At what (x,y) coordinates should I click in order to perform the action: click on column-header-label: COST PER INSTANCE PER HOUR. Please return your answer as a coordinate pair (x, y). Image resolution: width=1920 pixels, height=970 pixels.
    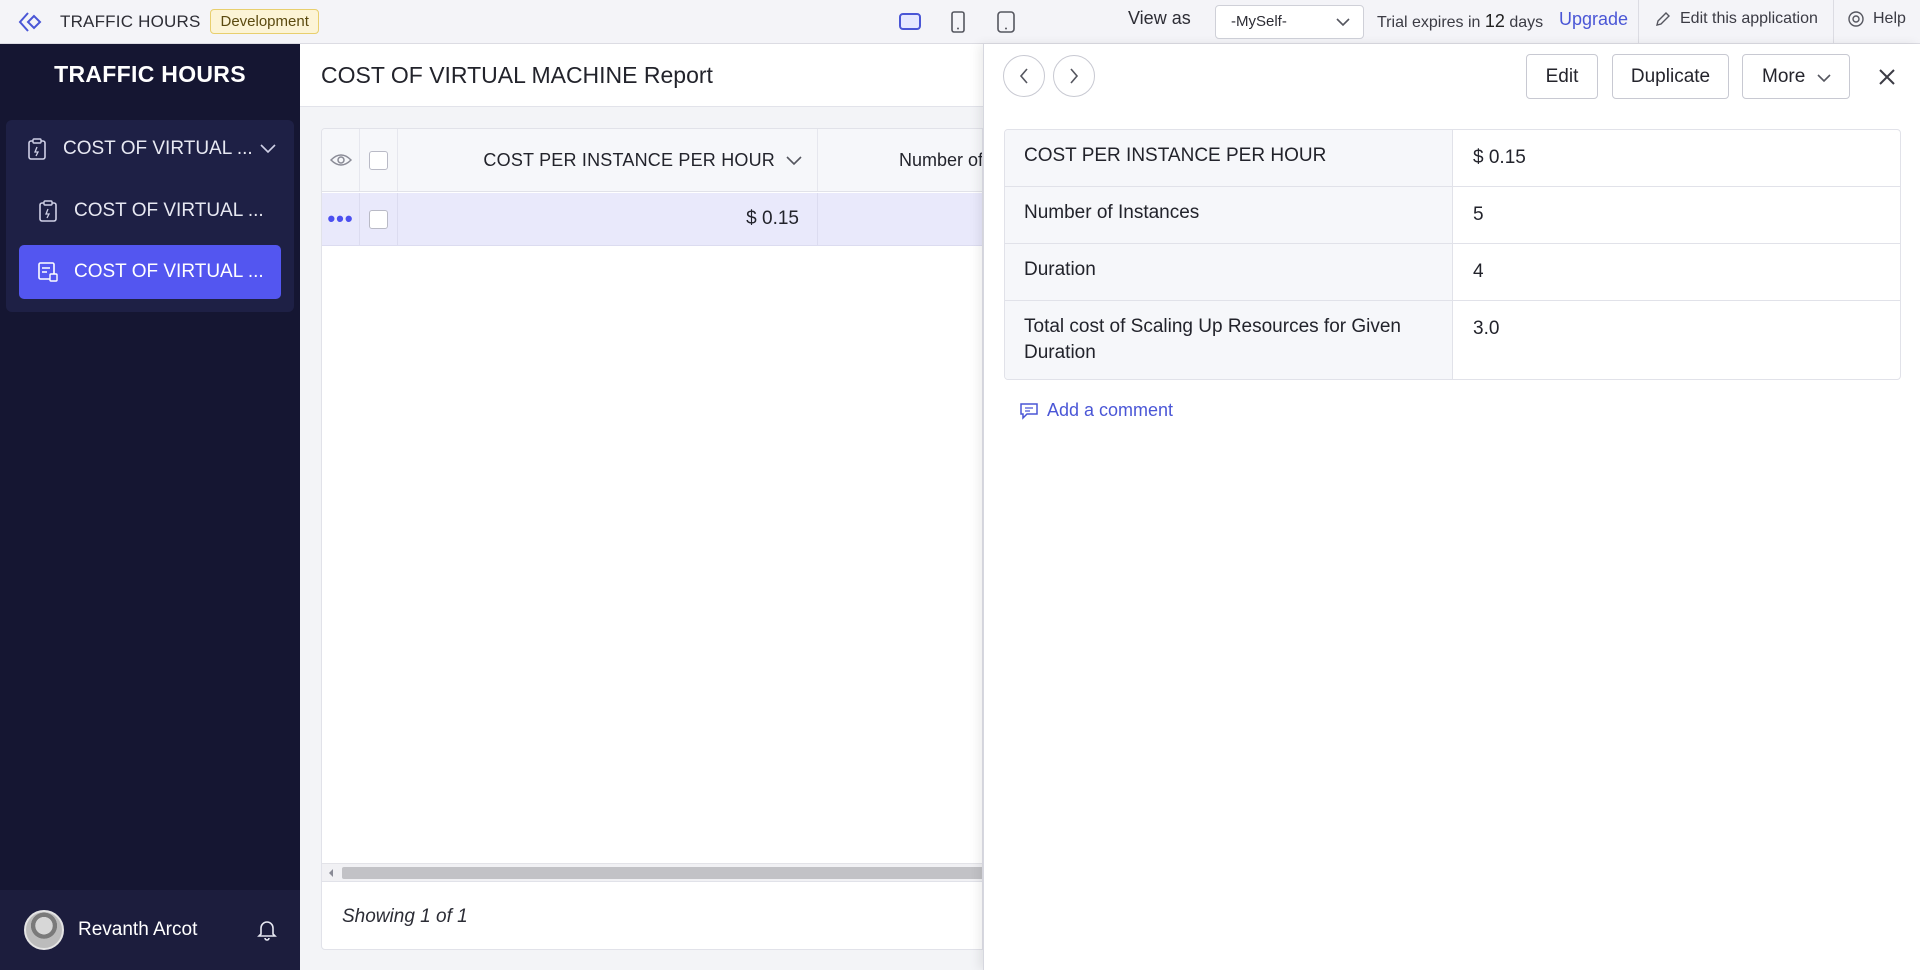
    Looking at the image, I should click on (629, 159).